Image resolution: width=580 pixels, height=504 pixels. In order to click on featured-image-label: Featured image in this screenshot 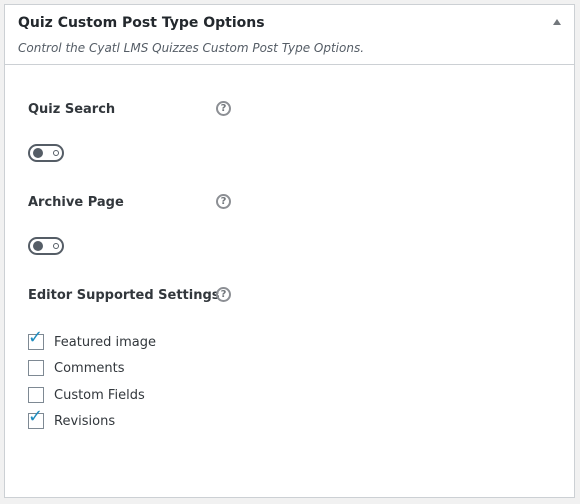, I will do `click(105, 342)`.